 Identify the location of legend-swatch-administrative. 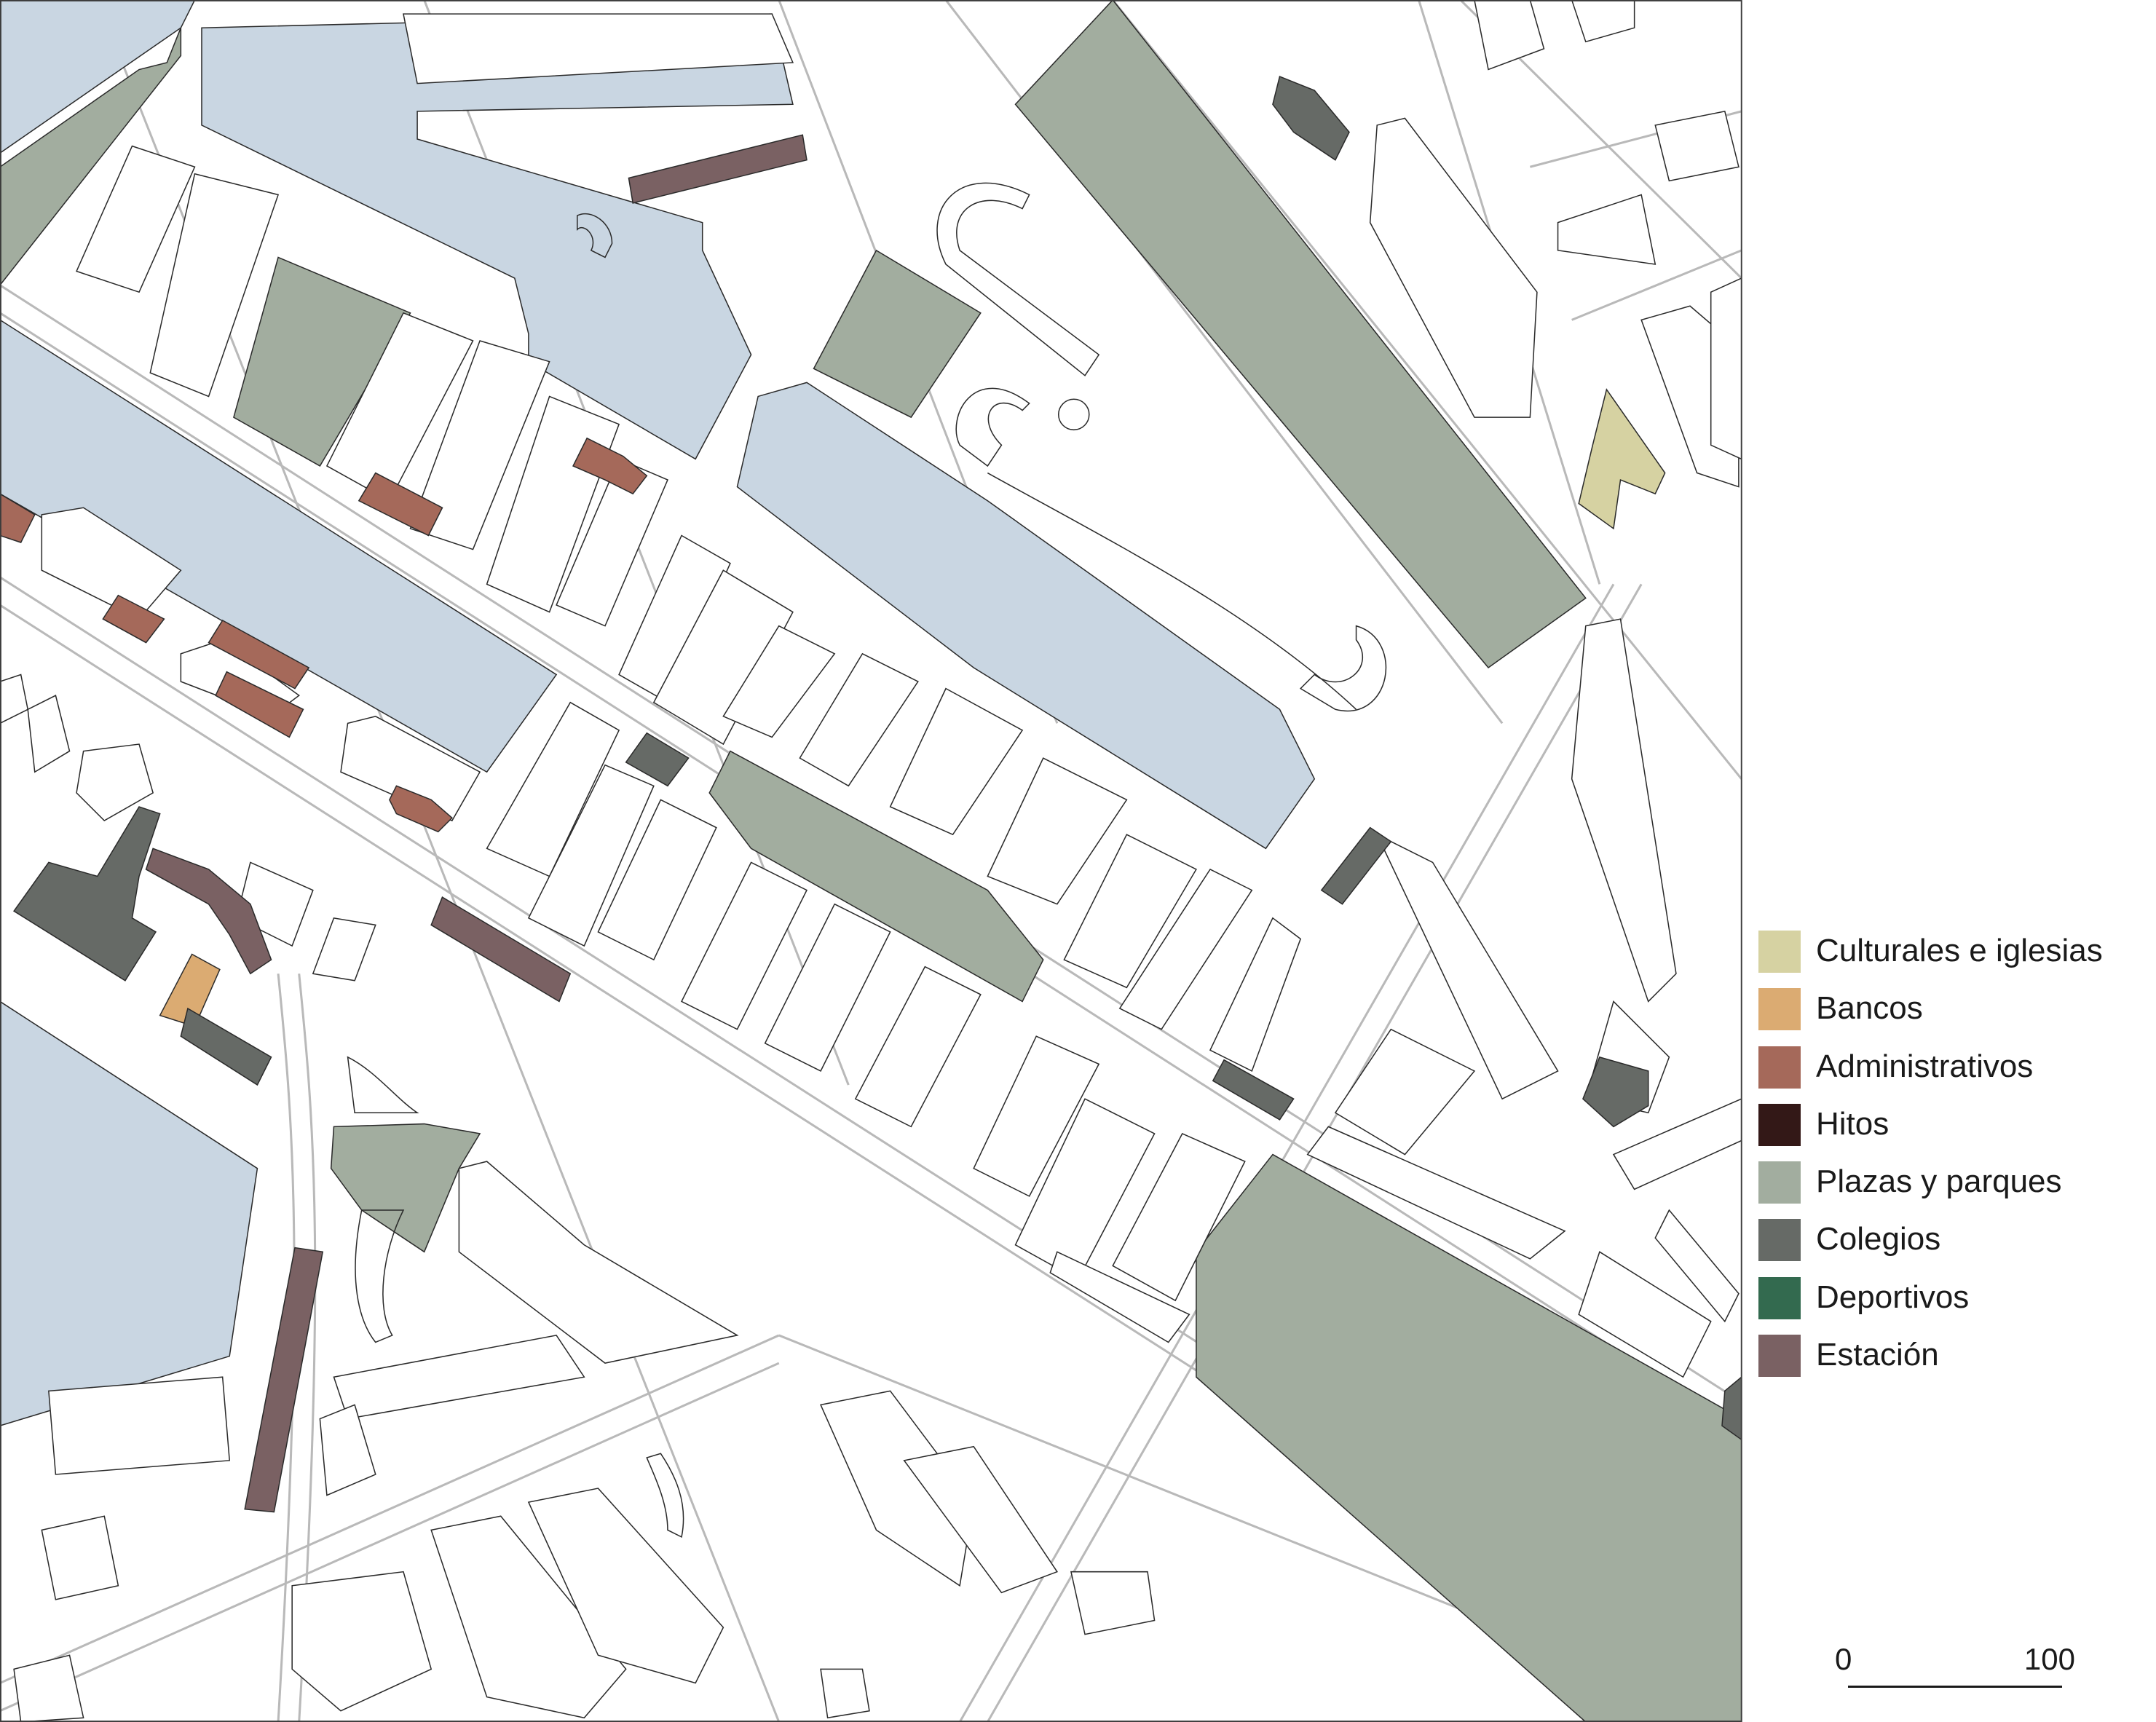
(1780, 1067).